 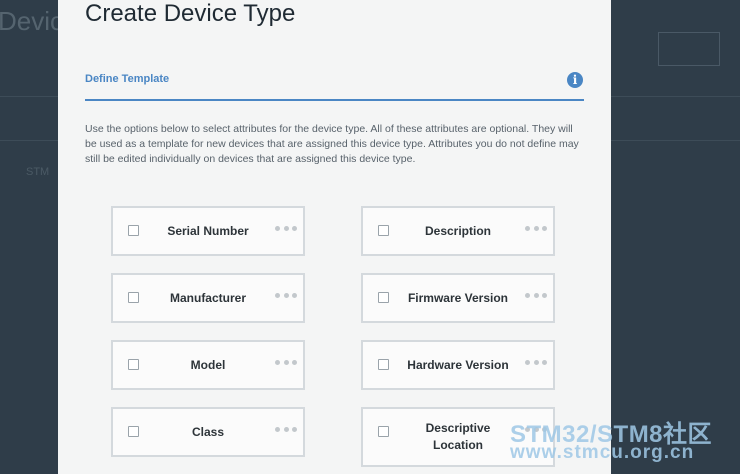 I want to click on attribute-label: Manufacturer, so click(x=207, y=297).